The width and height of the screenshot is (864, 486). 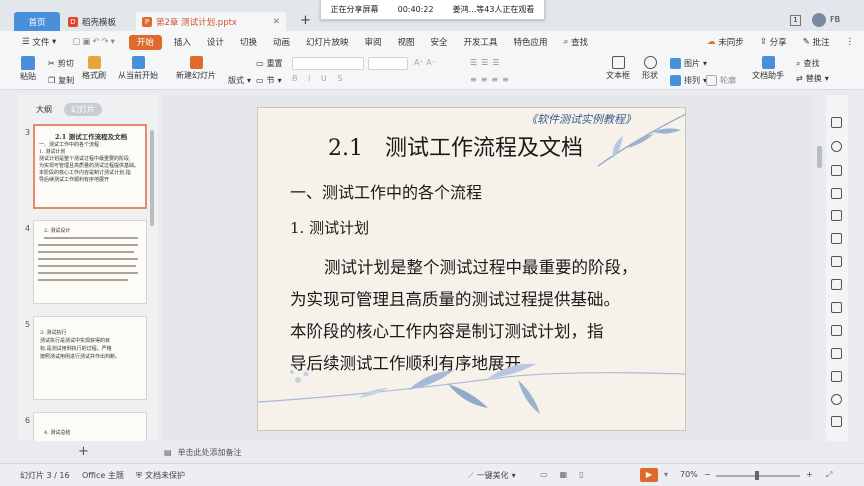 I want to click on picture-button: 图片 ▾, so click(x=688, y=63).